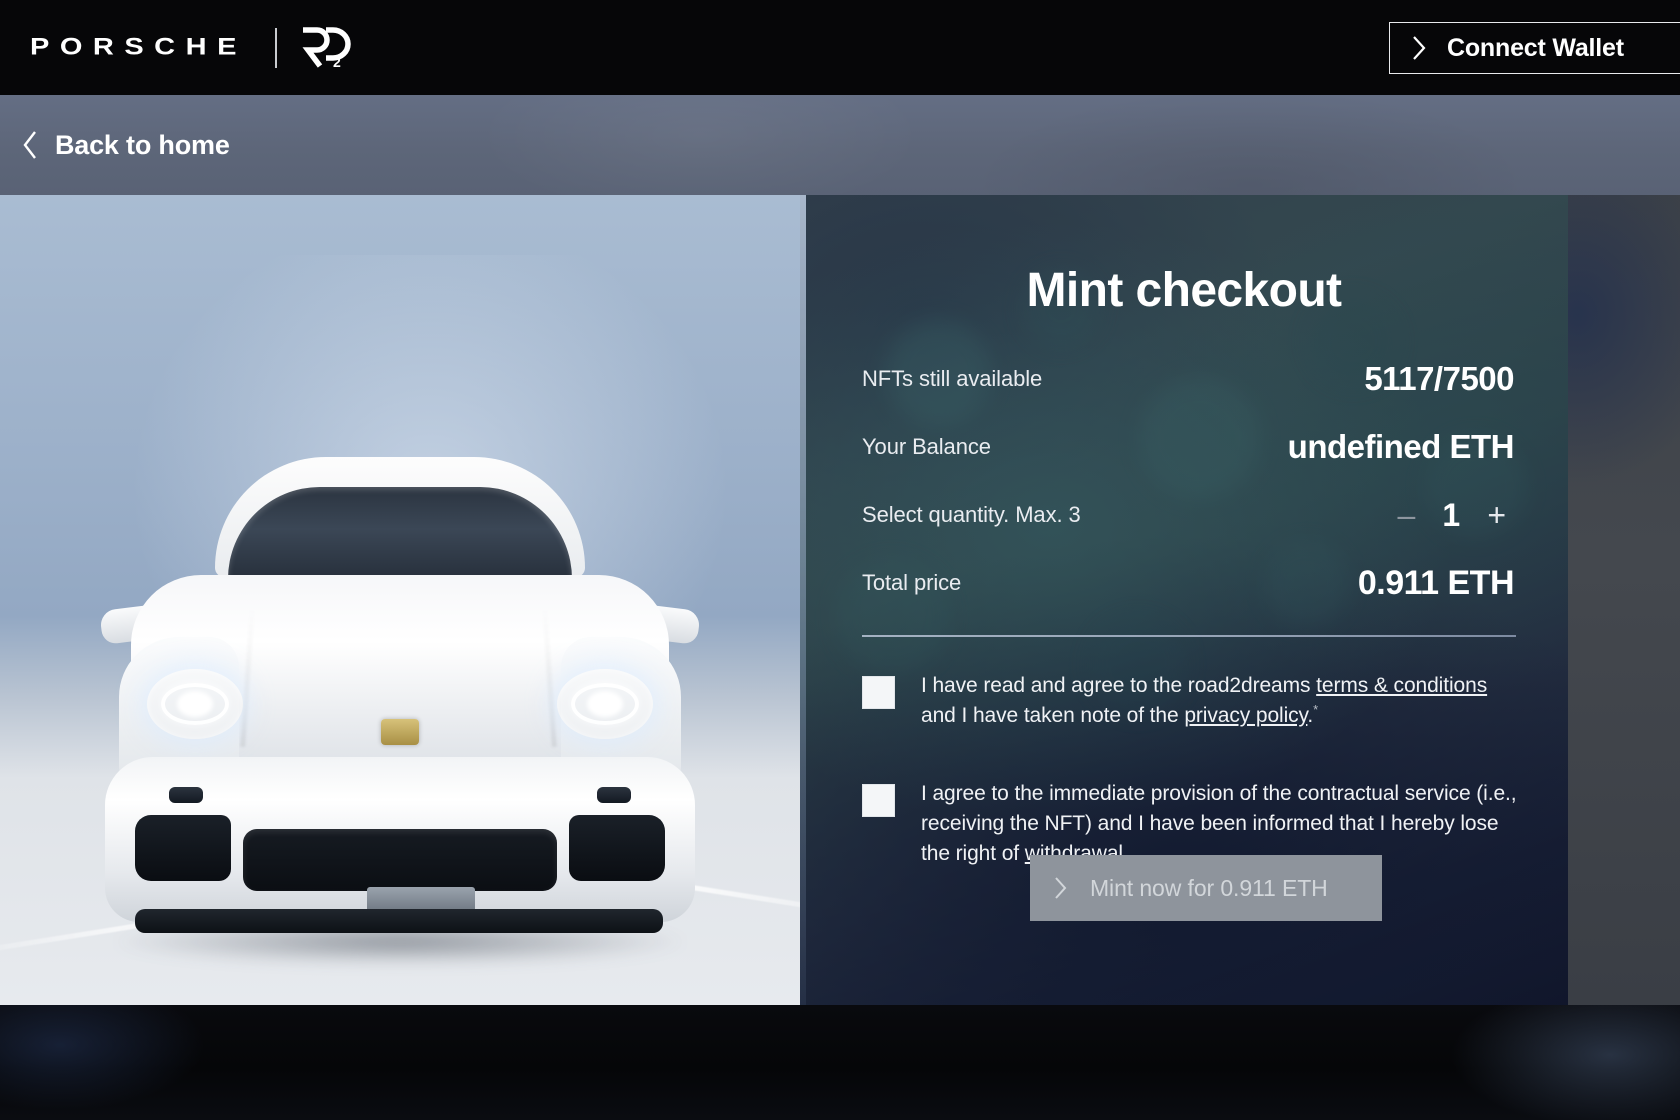  What do you see at coordinates (327, 48) in the screenshot?
I see `r2d-logo-icon: 2` at bounding box center [327, 48].